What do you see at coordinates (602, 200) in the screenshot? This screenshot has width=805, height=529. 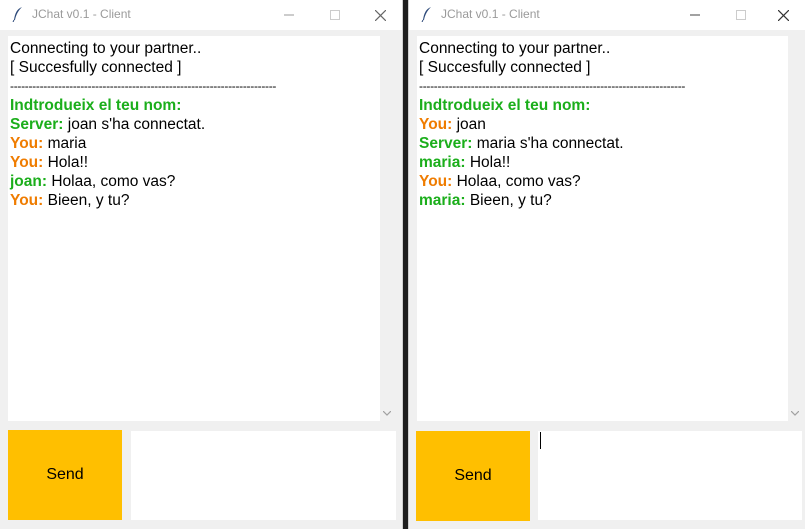 I see `chat-line: maria: Bieen, y tu?` at bounding box center [602, 200].